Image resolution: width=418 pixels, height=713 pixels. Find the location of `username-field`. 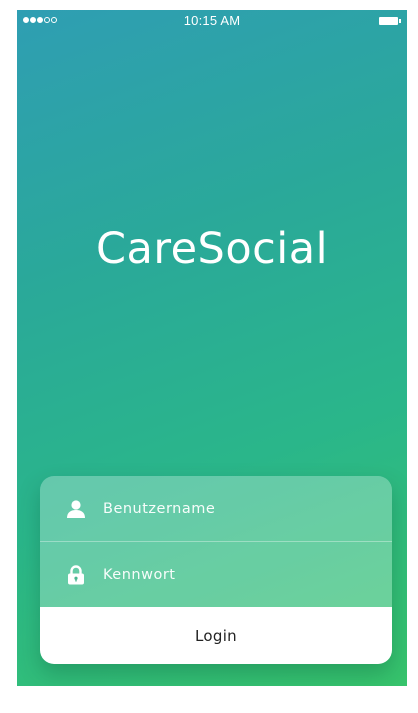

username-field is located at coordinates (216, 508).